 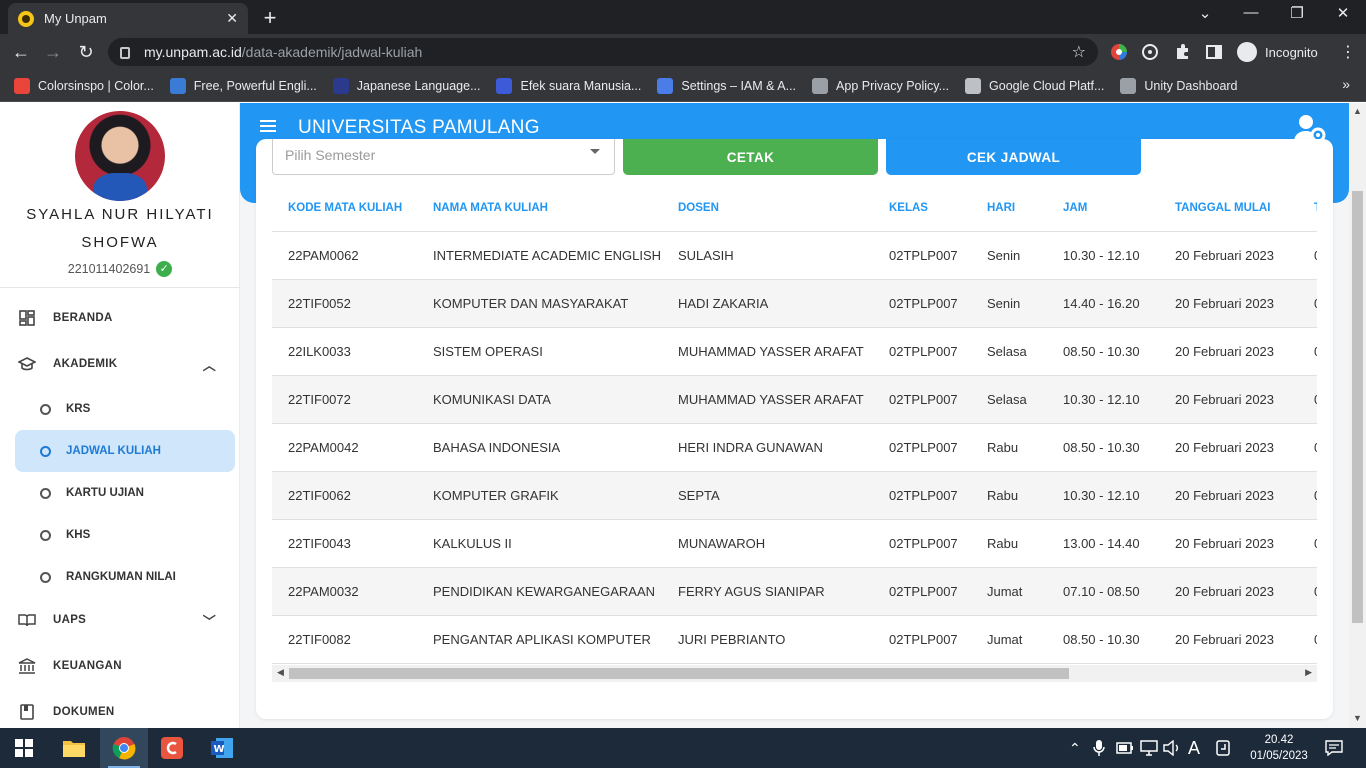 I want to click on new-tab-button: +, so click(x=270, y=18).